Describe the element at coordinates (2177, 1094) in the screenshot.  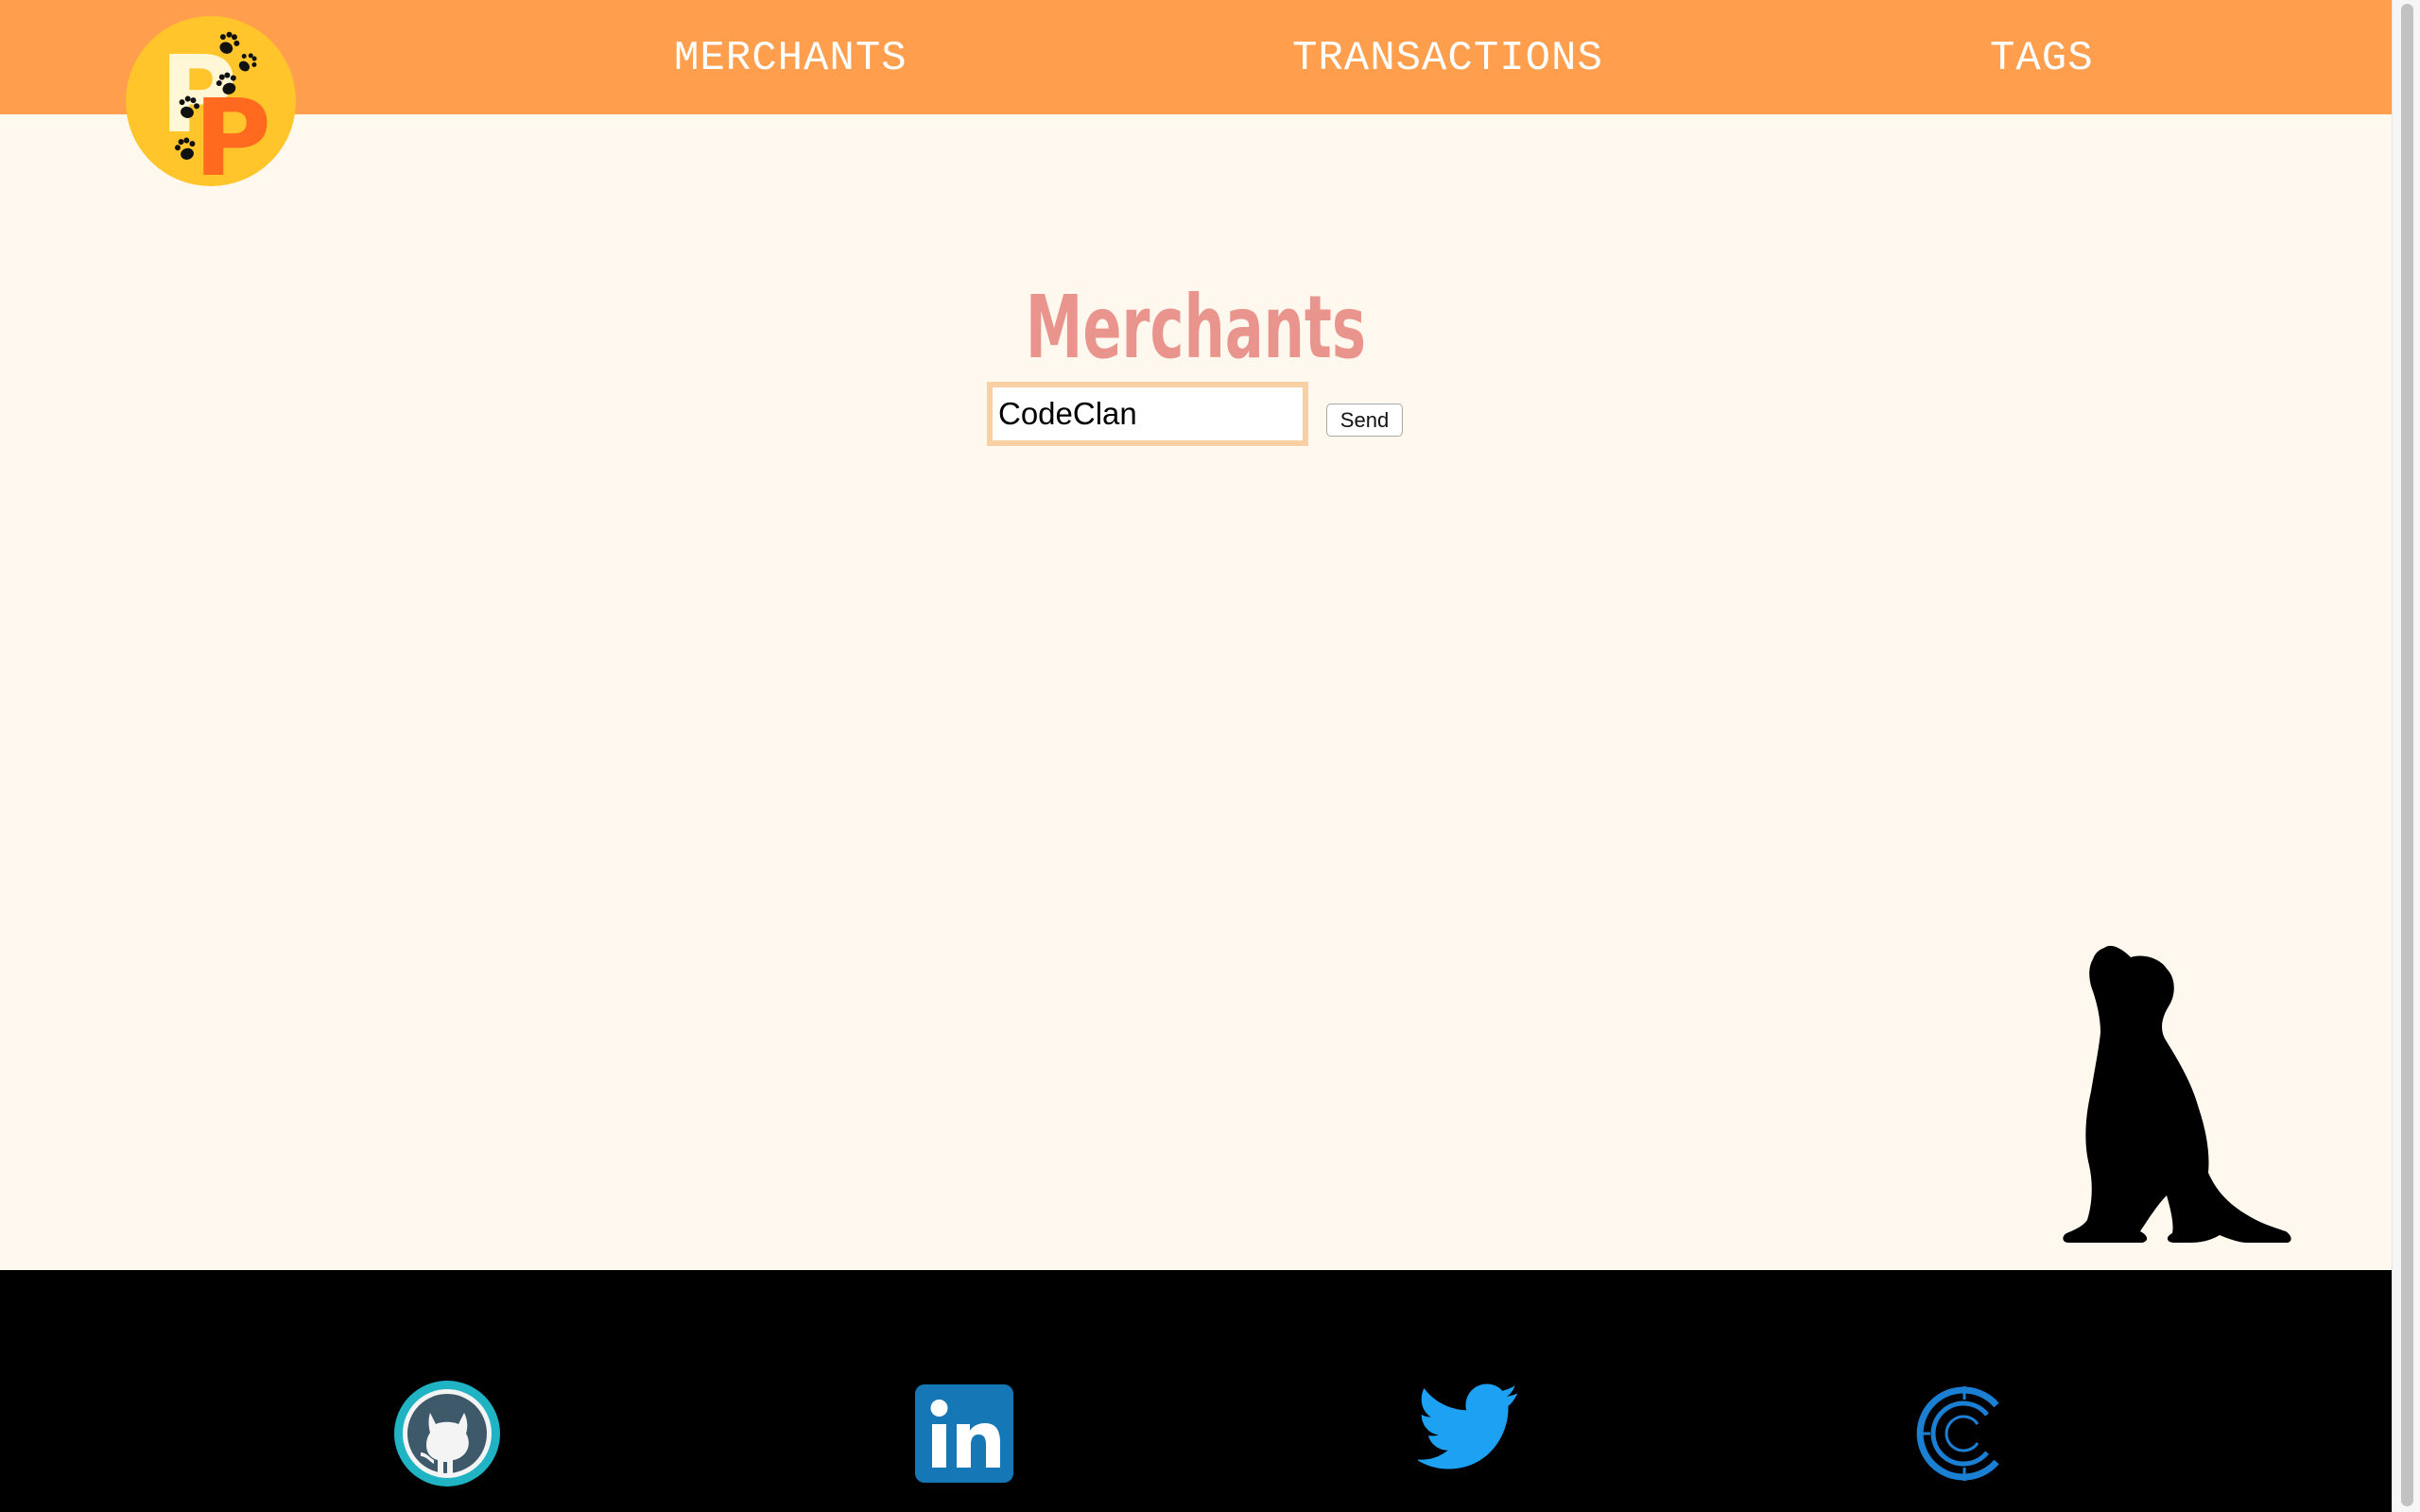
I see `dog-silhouette` at that location.